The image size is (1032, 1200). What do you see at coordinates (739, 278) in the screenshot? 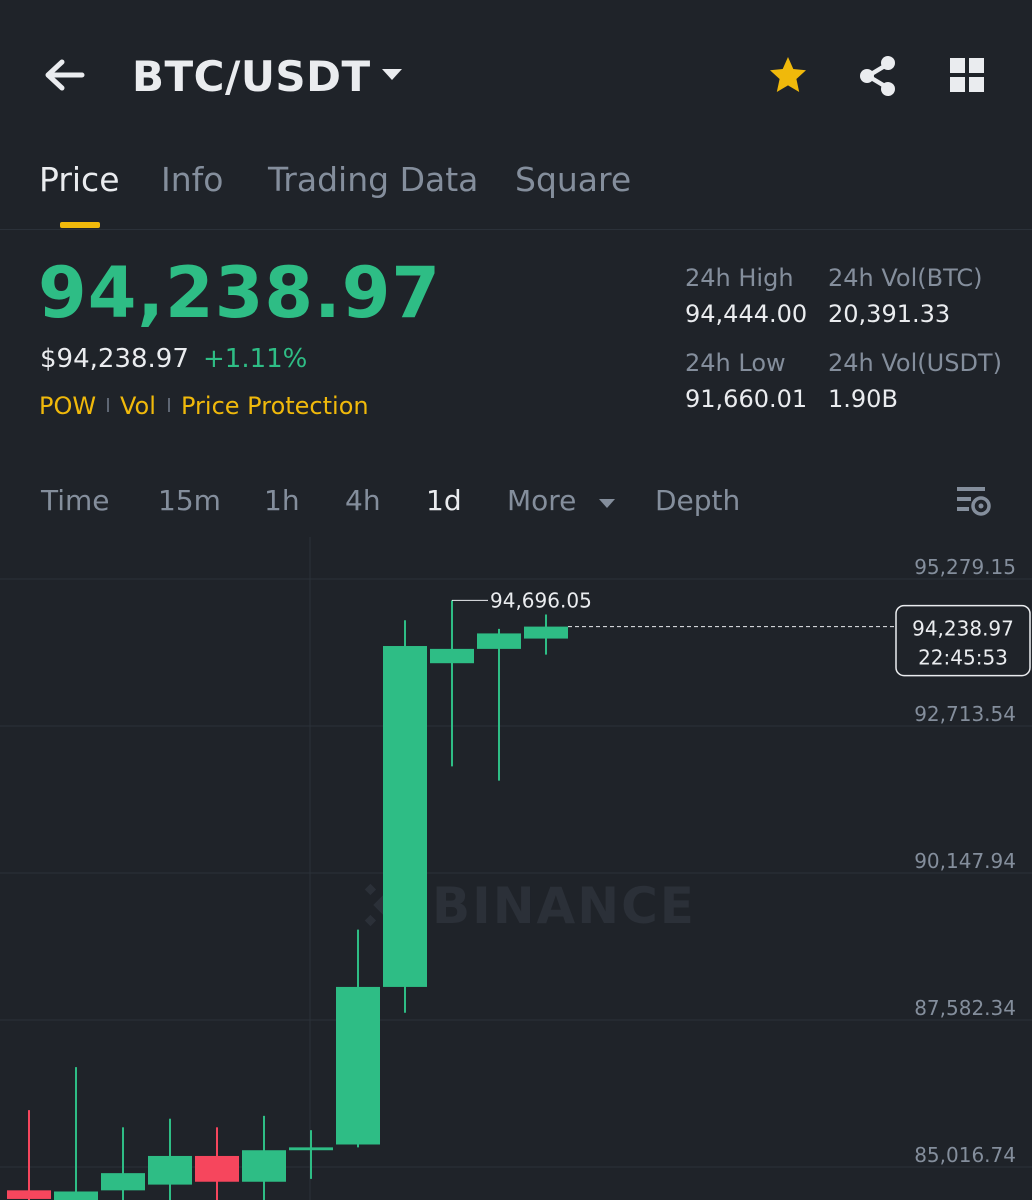
I see `stat-high-label: 24h High` at bounding box center [739, 278].